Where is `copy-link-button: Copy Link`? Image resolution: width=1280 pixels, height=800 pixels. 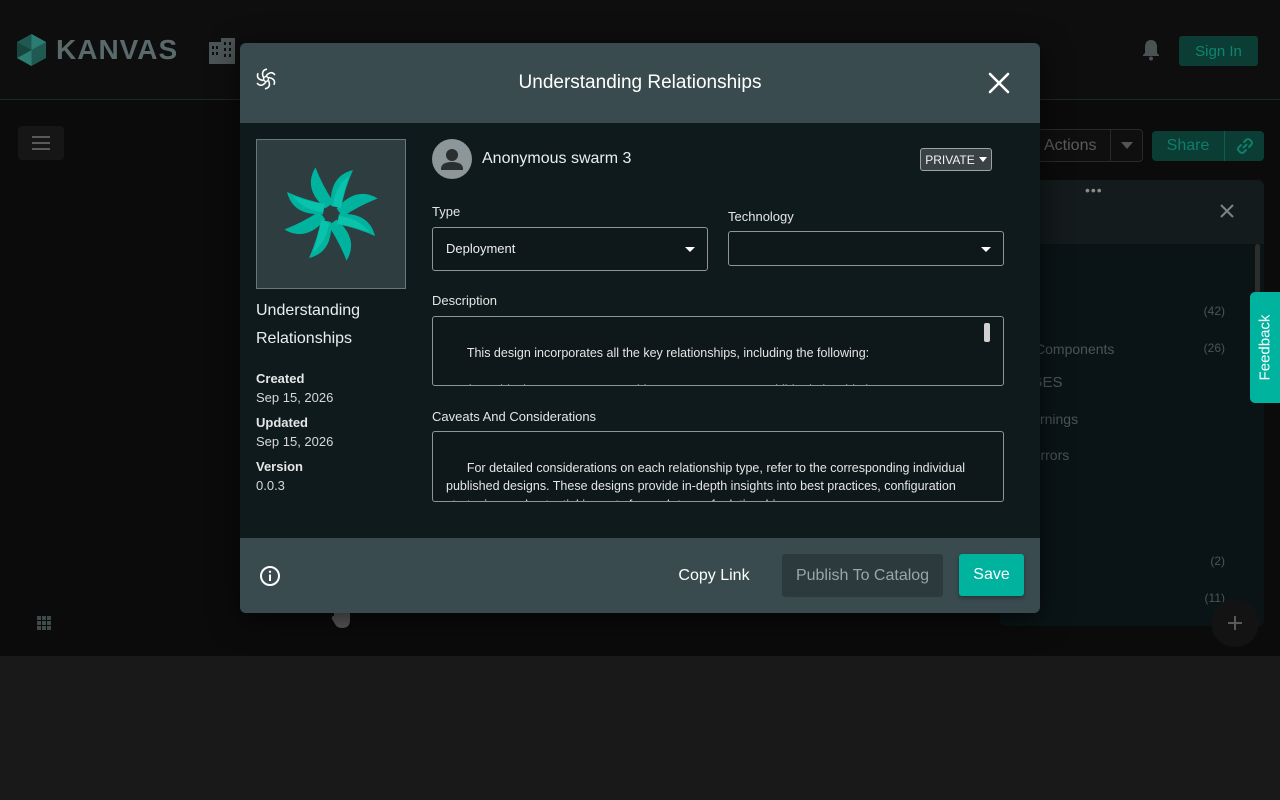
copy-link-button: Copy Link is located at coordinates (714, 576).